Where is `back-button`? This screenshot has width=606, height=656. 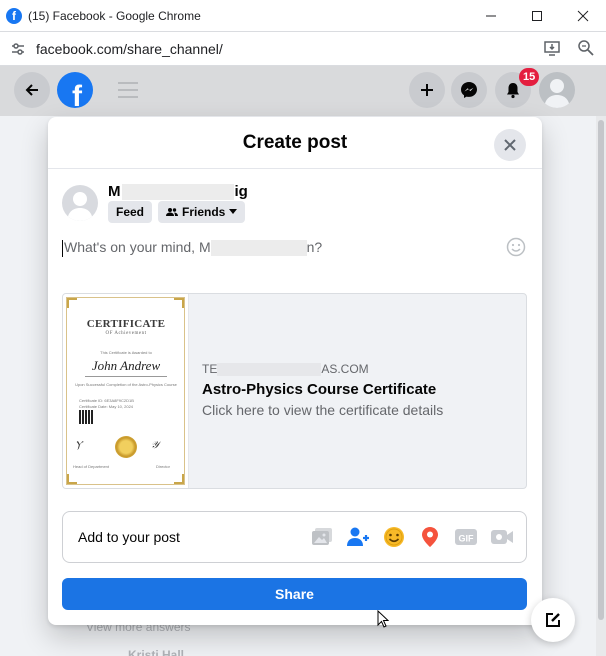 back-button is located at coordinates (32, 90).